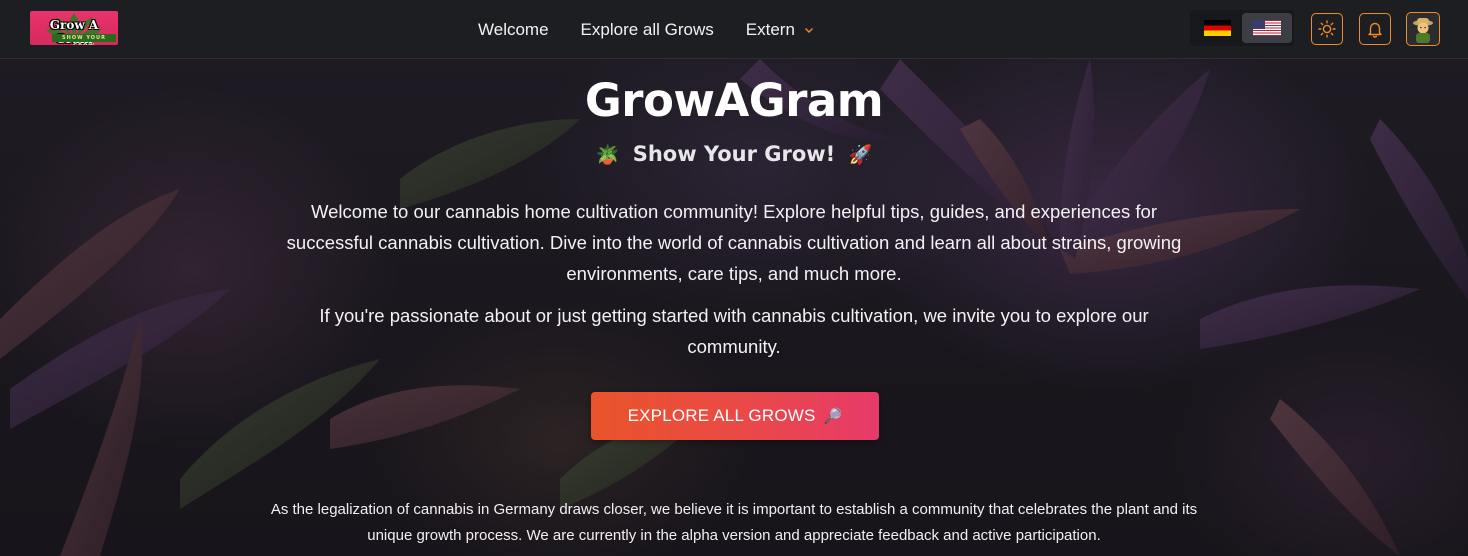  I want to click on rocket-icon: 🚀, so click(860, 155).